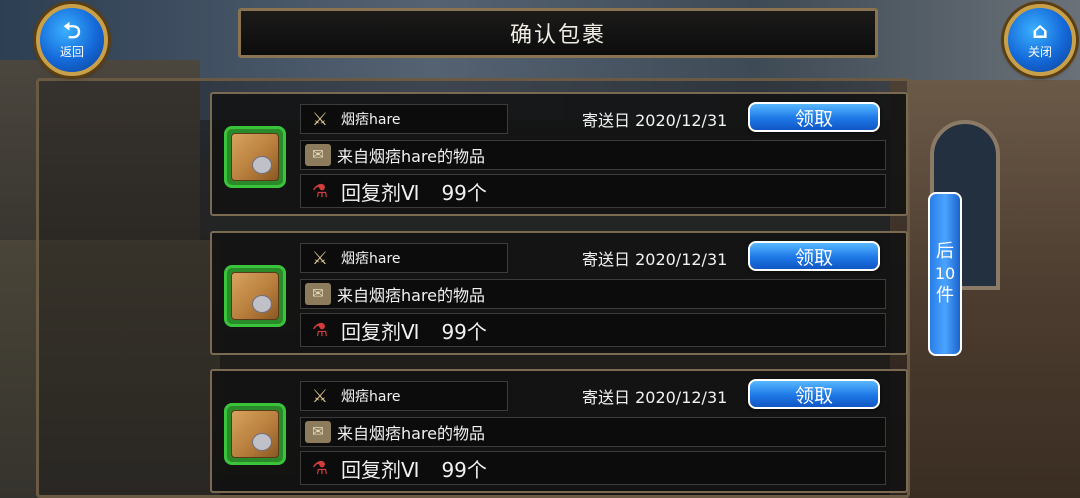  I want to click on back-label: 返回, so click(71, 51).